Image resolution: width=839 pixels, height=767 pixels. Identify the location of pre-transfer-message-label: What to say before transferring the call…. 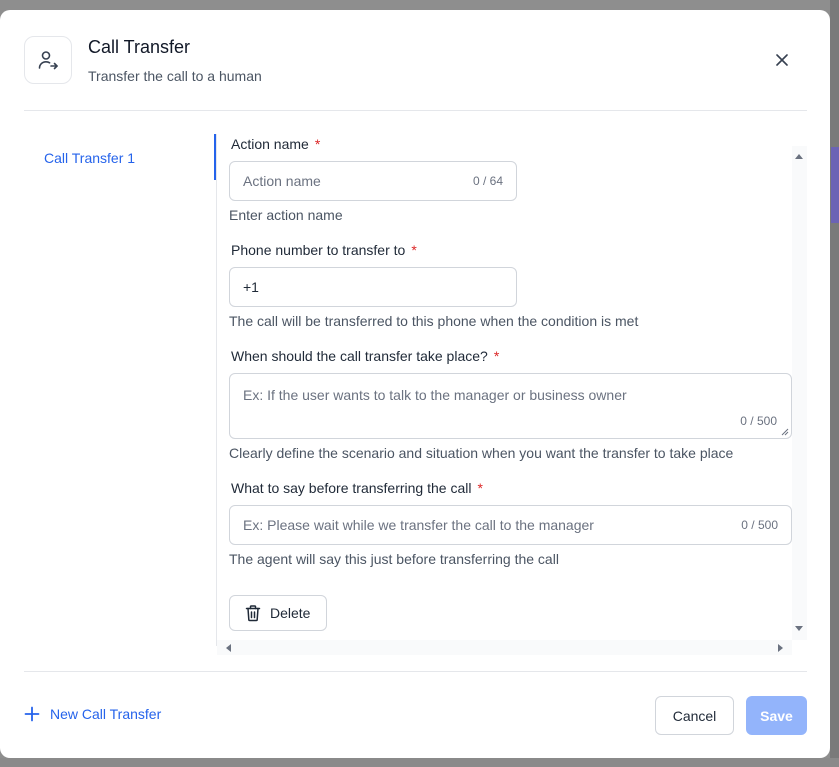
(357, 488).